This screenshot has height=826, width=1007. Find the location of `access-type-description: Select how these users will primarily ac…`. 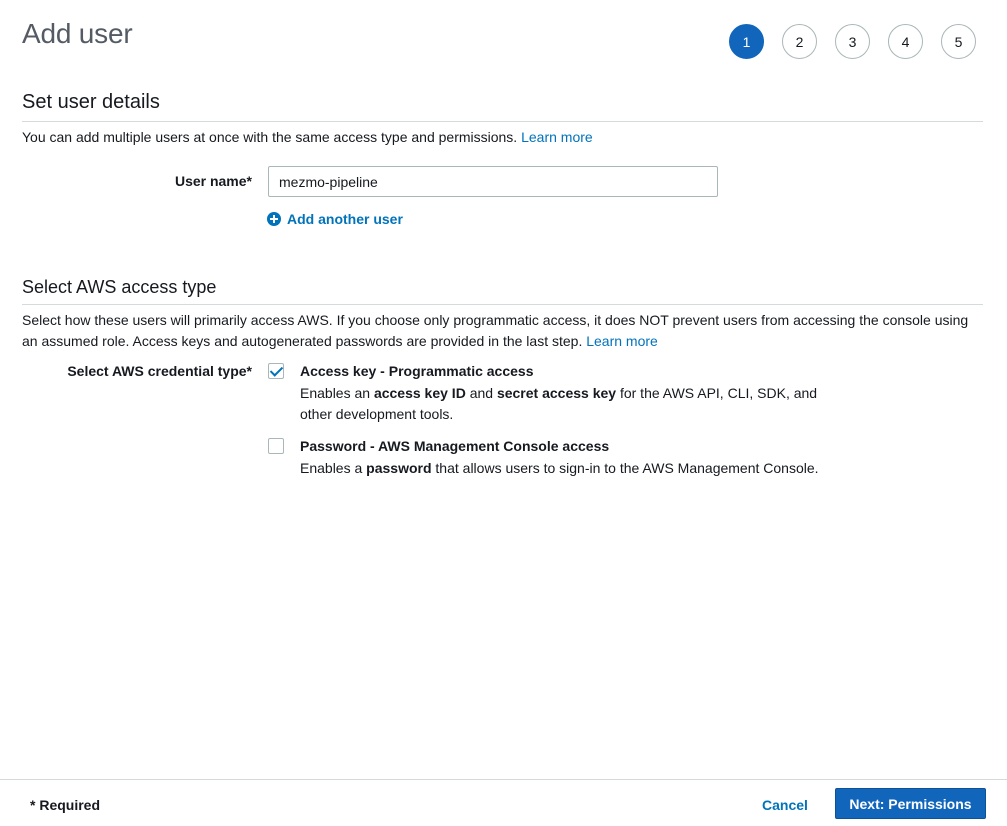

access-type-description: Select how these users will primarily ac… is located at coordinates (504, 331).